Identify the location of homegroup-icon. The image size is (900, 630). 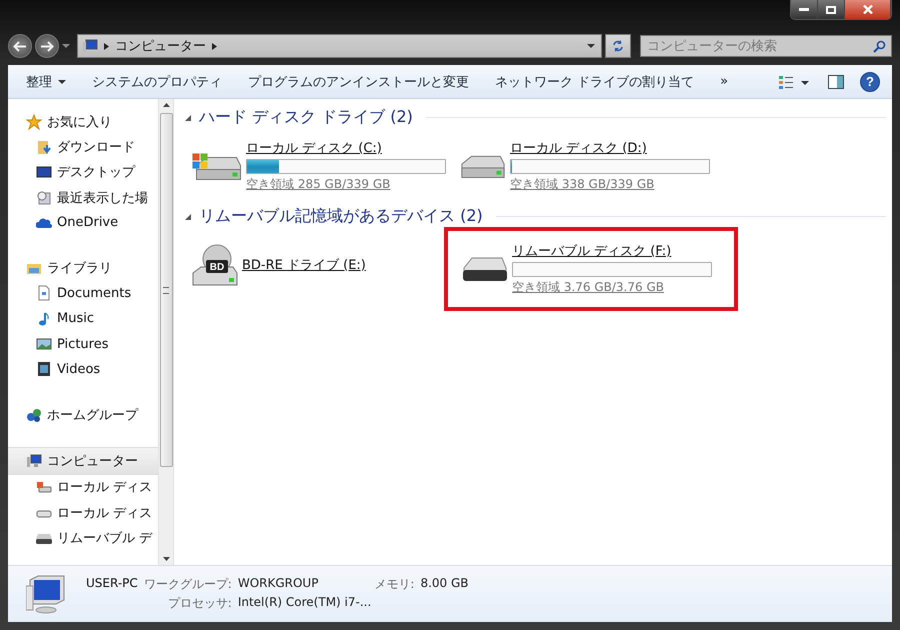
(34, 414).